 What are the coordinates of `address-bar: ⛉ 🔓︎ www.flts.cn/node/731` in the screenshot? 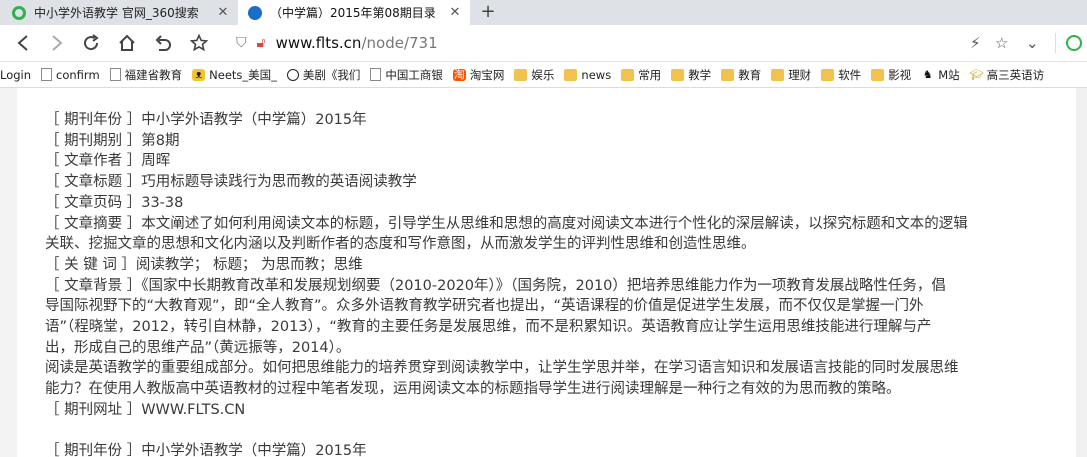 It's located at (626, 43).